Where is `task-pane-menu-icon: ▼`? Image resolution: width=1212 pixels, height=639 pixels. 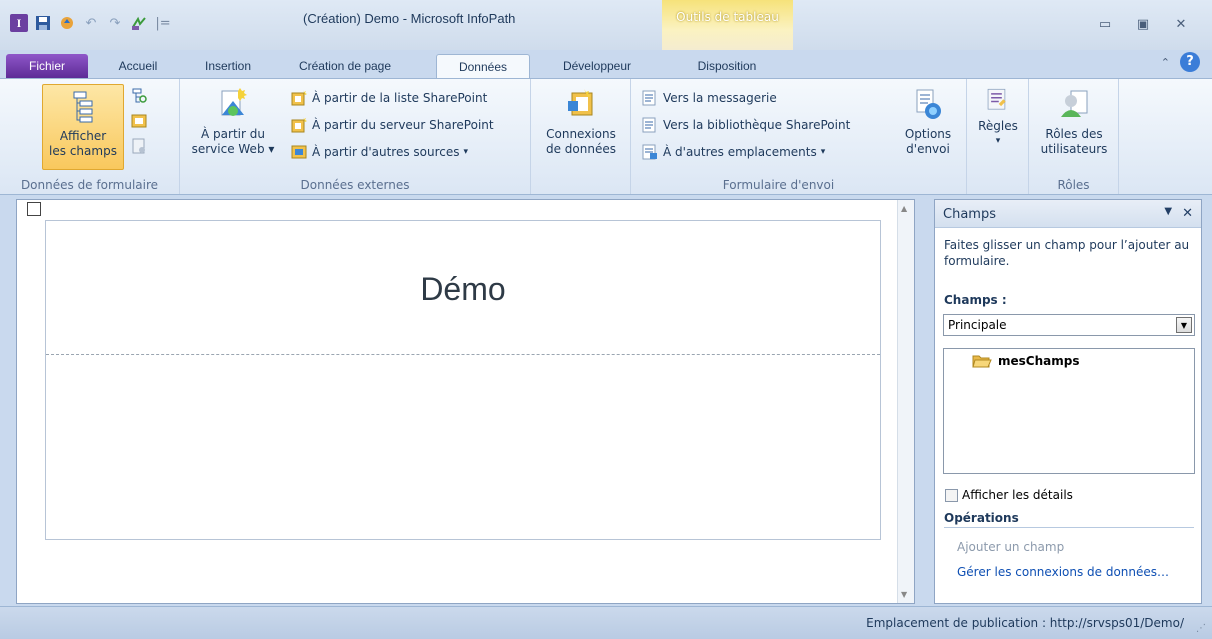
task-pane-menu-icon: ▼ is located at coordinates (1168, 213).